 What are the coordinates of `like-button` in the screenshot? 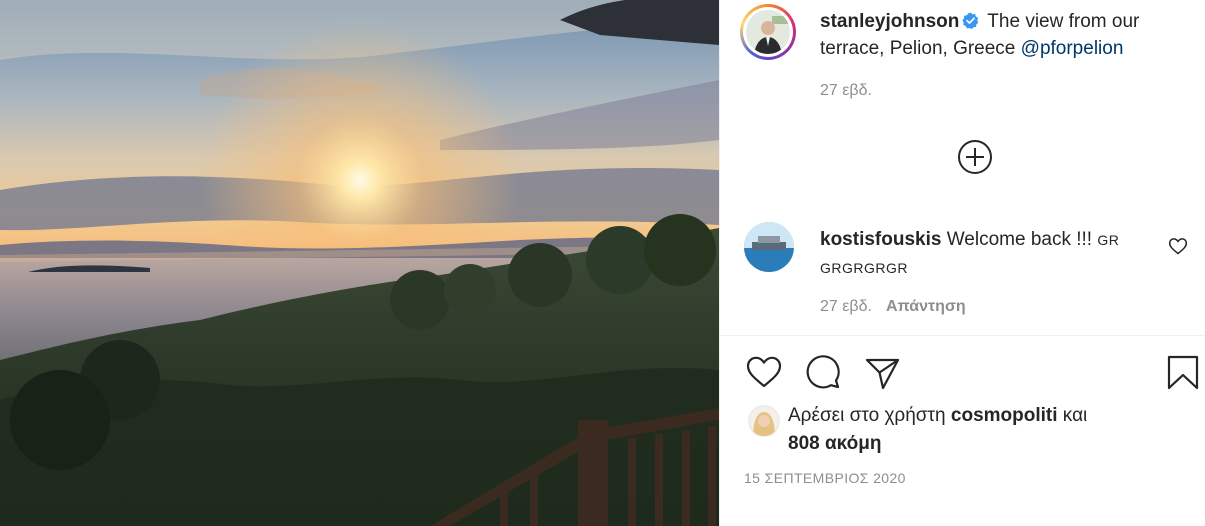 It's located at (764, 372).